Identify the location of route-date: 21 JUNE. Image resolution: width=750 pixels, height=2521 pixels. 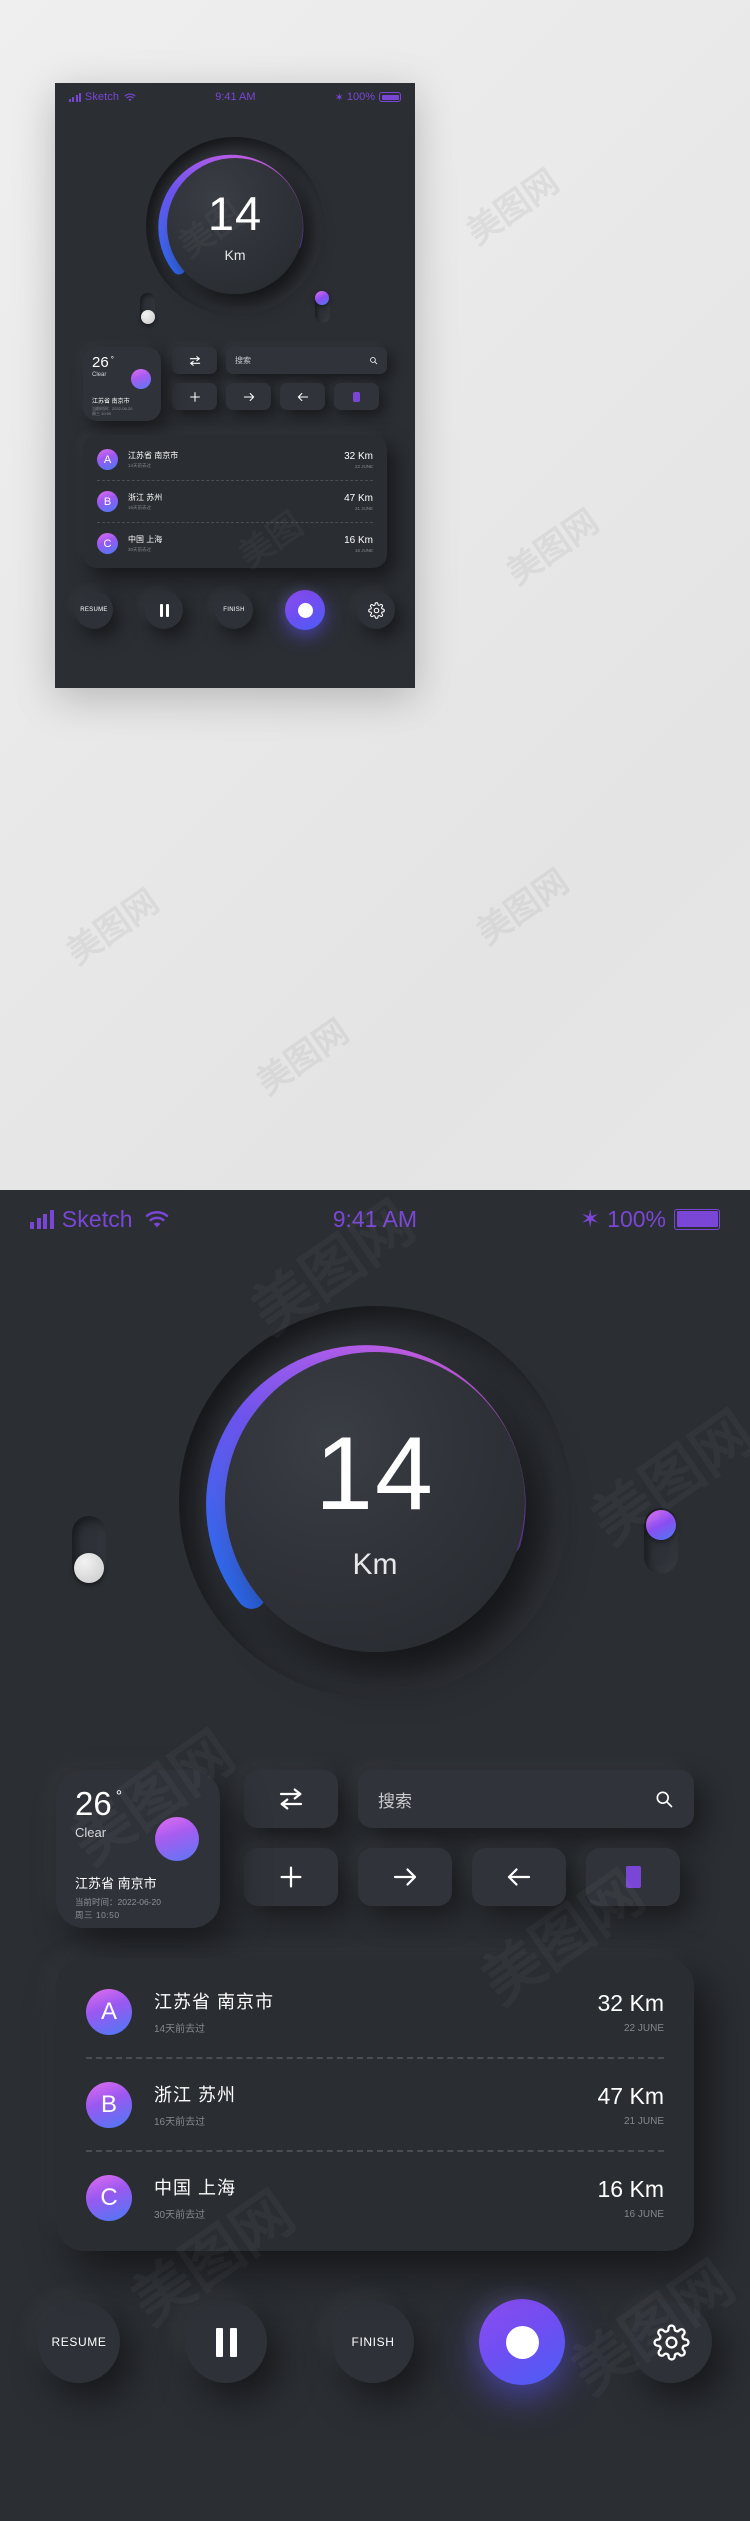
(643, 2121).